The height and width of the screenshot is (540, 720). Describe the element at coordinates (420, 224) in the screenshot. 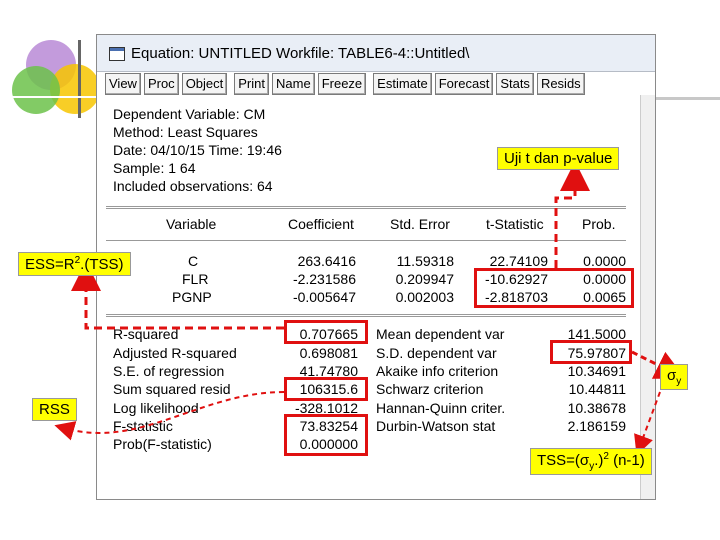

I see `col-header-std-error: Std. Error` at that location.